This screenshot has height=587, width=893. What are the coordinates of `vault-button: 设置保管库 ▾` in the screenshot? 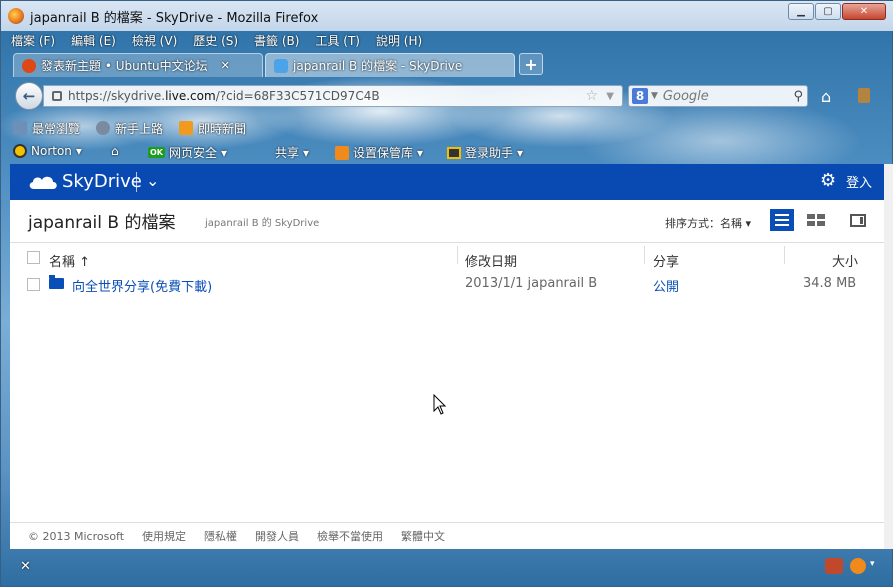 It's located at (379, 152).